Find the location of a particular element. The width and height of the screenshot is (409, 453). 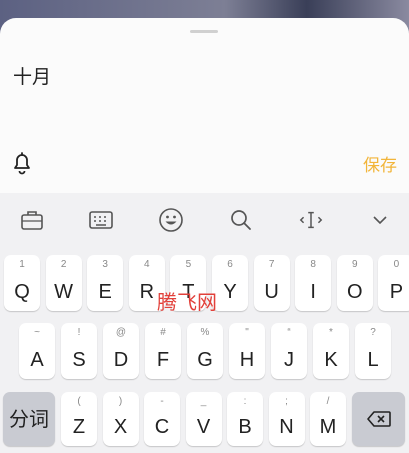

key-c: -C is located at coordinates (162, 419).